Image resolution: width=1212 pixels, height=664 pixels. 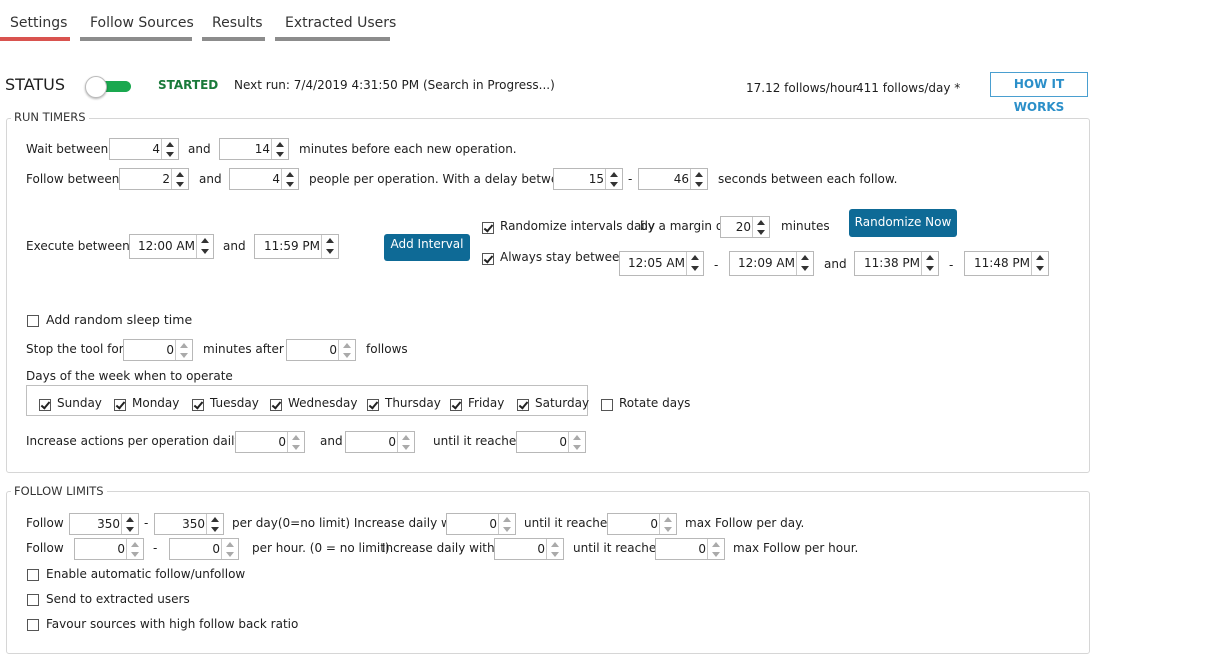 I want to click on how-it-works-button: HOW IT WORKS, so click(x=1039, y=93).